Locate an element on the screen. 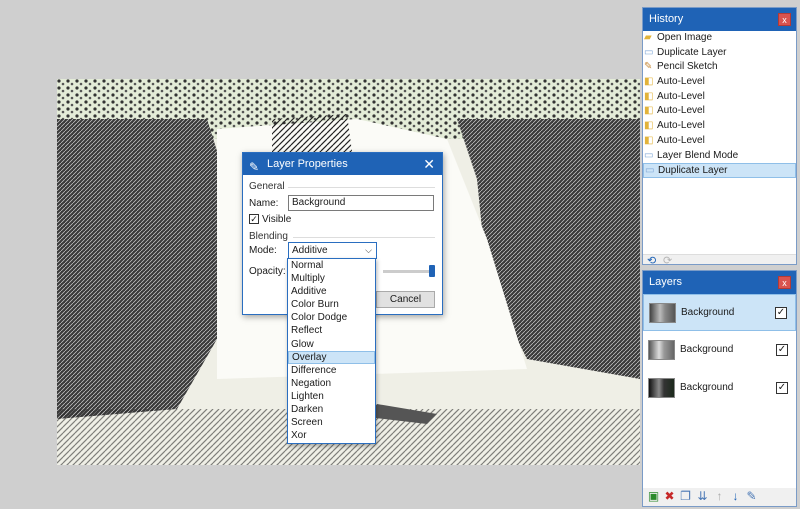 This screenshot has width=800, height=509. dialog-title-bar: ✎ Layer Properties ✕ is located at coordinates (342, 164).